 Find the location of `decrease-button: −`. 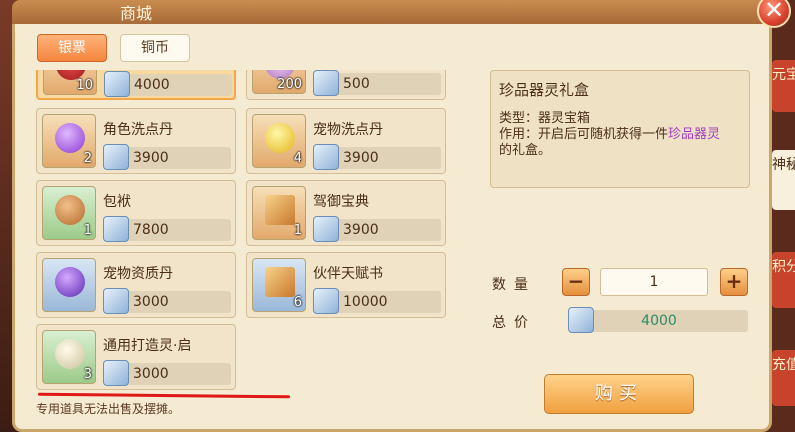

decrease-button: − is located at coordinates (576, 282).